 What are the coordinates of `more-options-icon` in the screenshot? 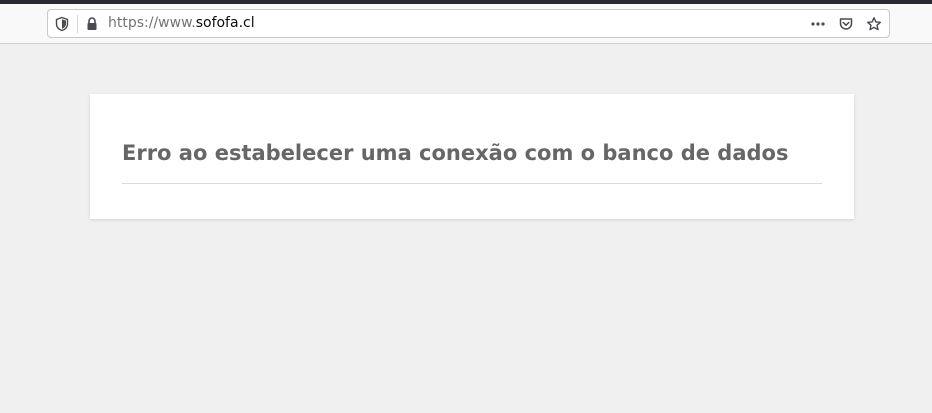 It's located at (818, 24).